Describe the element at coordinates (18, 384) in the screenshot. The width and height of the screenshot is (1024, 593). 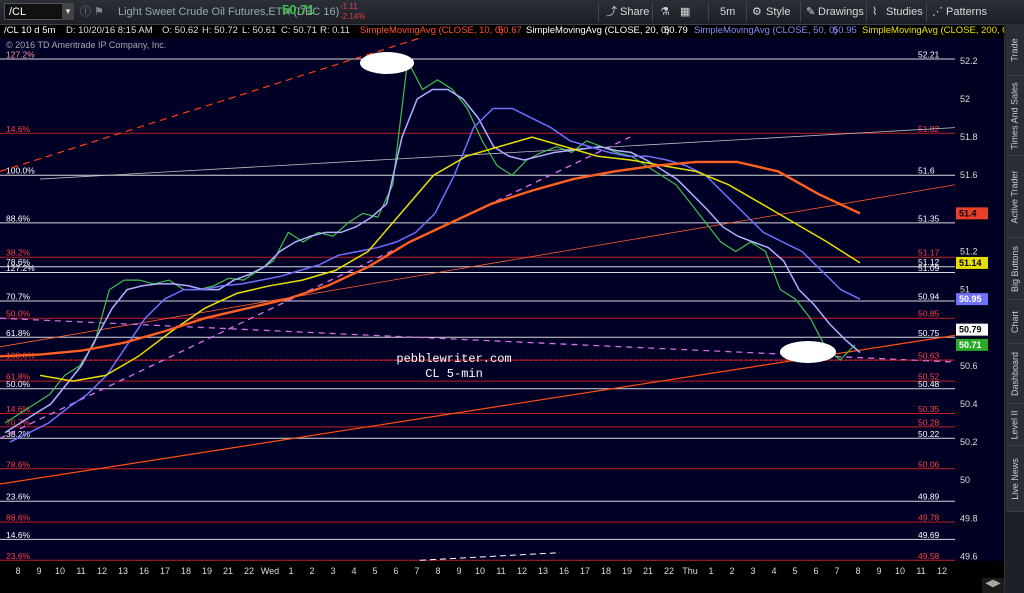
I see `fib-pct-label: 50.0%` at that location.